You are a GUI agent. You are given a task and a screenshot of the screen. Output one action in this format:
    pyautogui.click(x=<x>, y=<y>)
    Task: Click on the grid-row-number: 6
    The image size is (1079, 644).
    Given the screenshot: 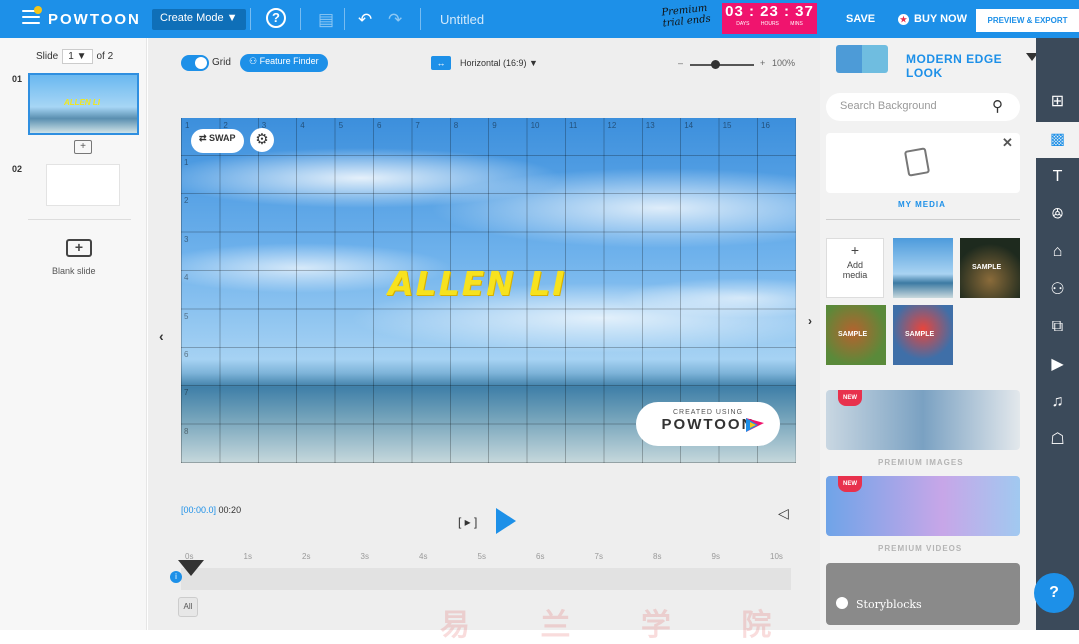 What is the action you would take?
    pyautogui.click(x=186, y=354)
    